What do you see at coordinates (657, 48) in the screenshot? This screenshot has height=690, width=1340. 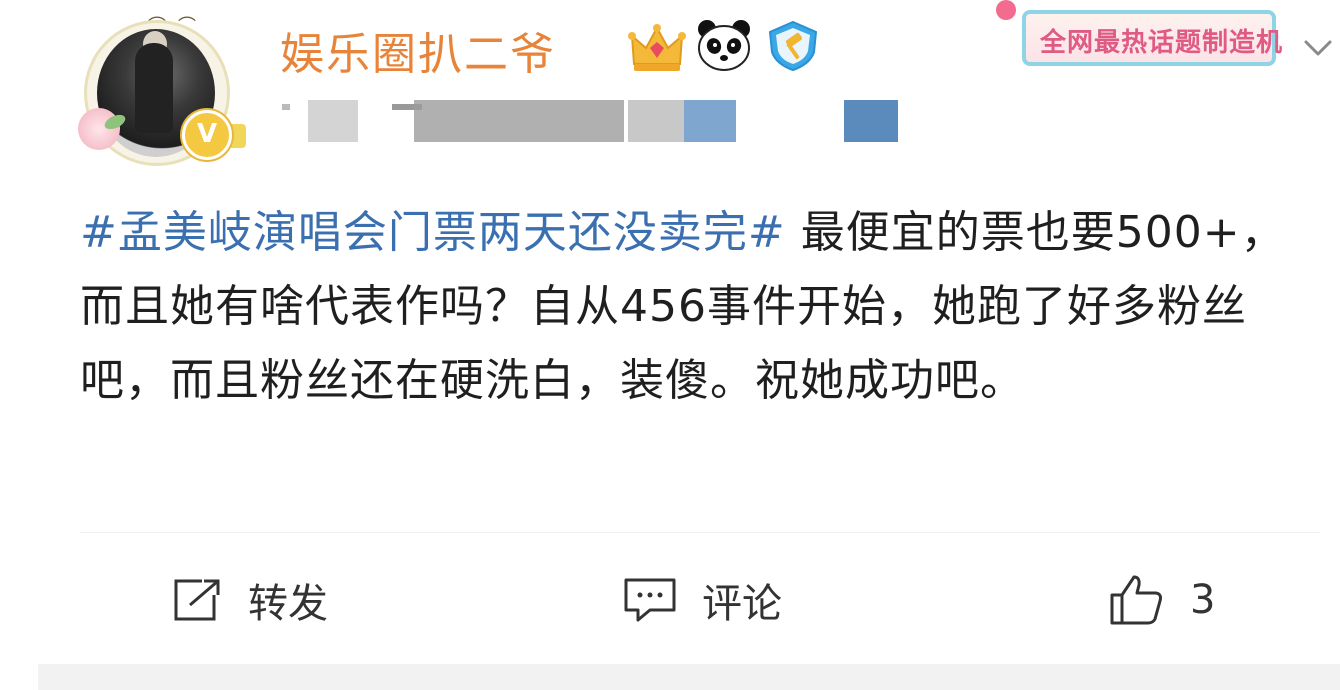 I see `crown-icon` at bounding box center [657, 48].